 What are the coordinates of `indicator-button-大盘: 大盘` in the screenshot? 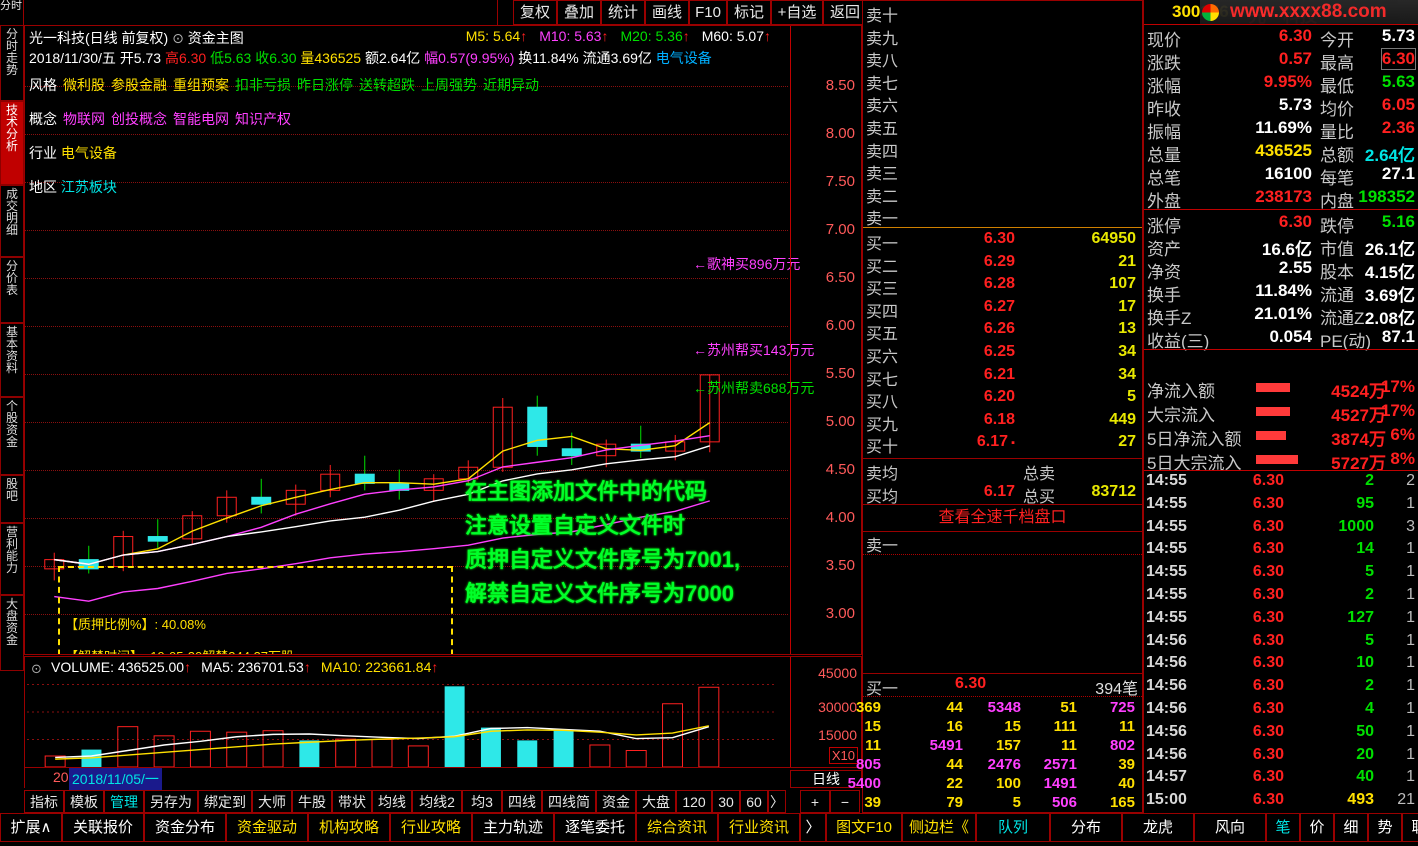 It's located at (656, 801).